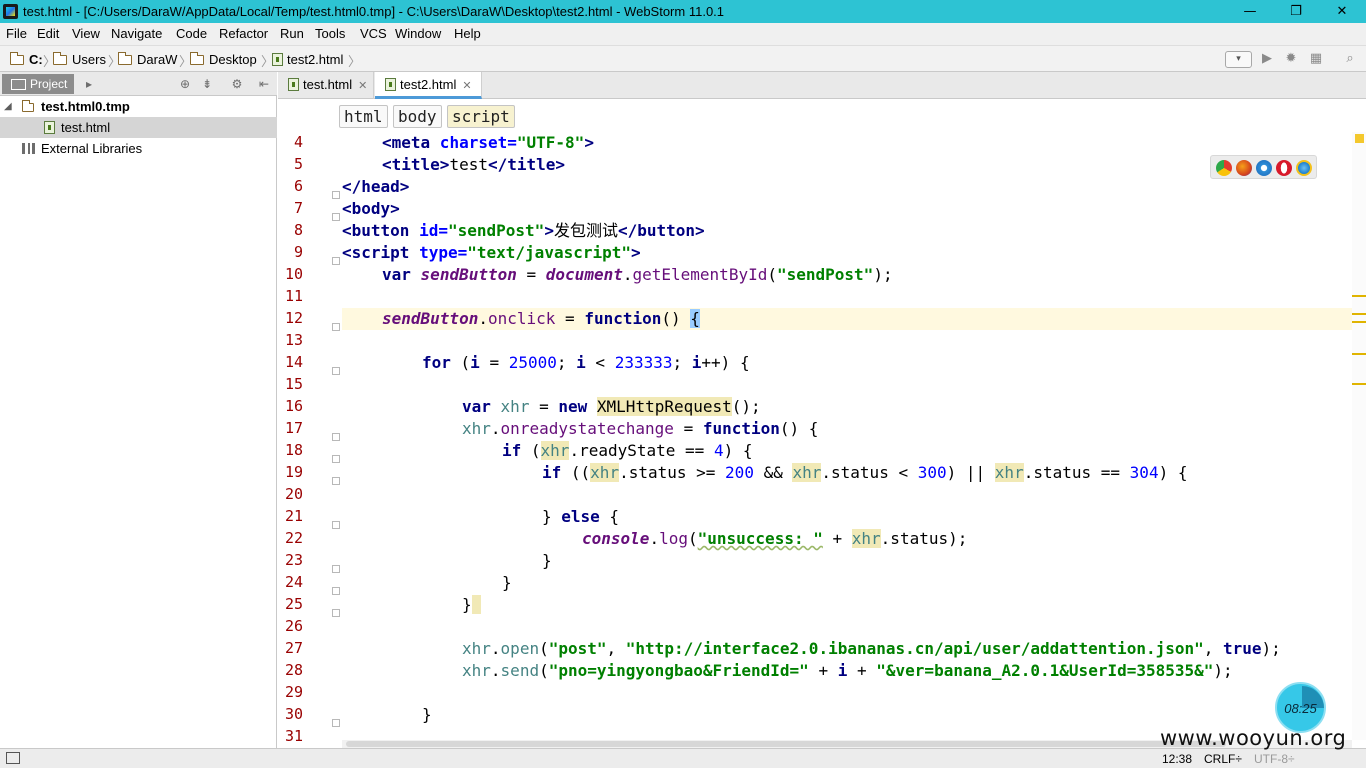  Describe the element at coordinates (89, 84) in the screenshot. I see `panel-expand-icon: ▸` at that location.